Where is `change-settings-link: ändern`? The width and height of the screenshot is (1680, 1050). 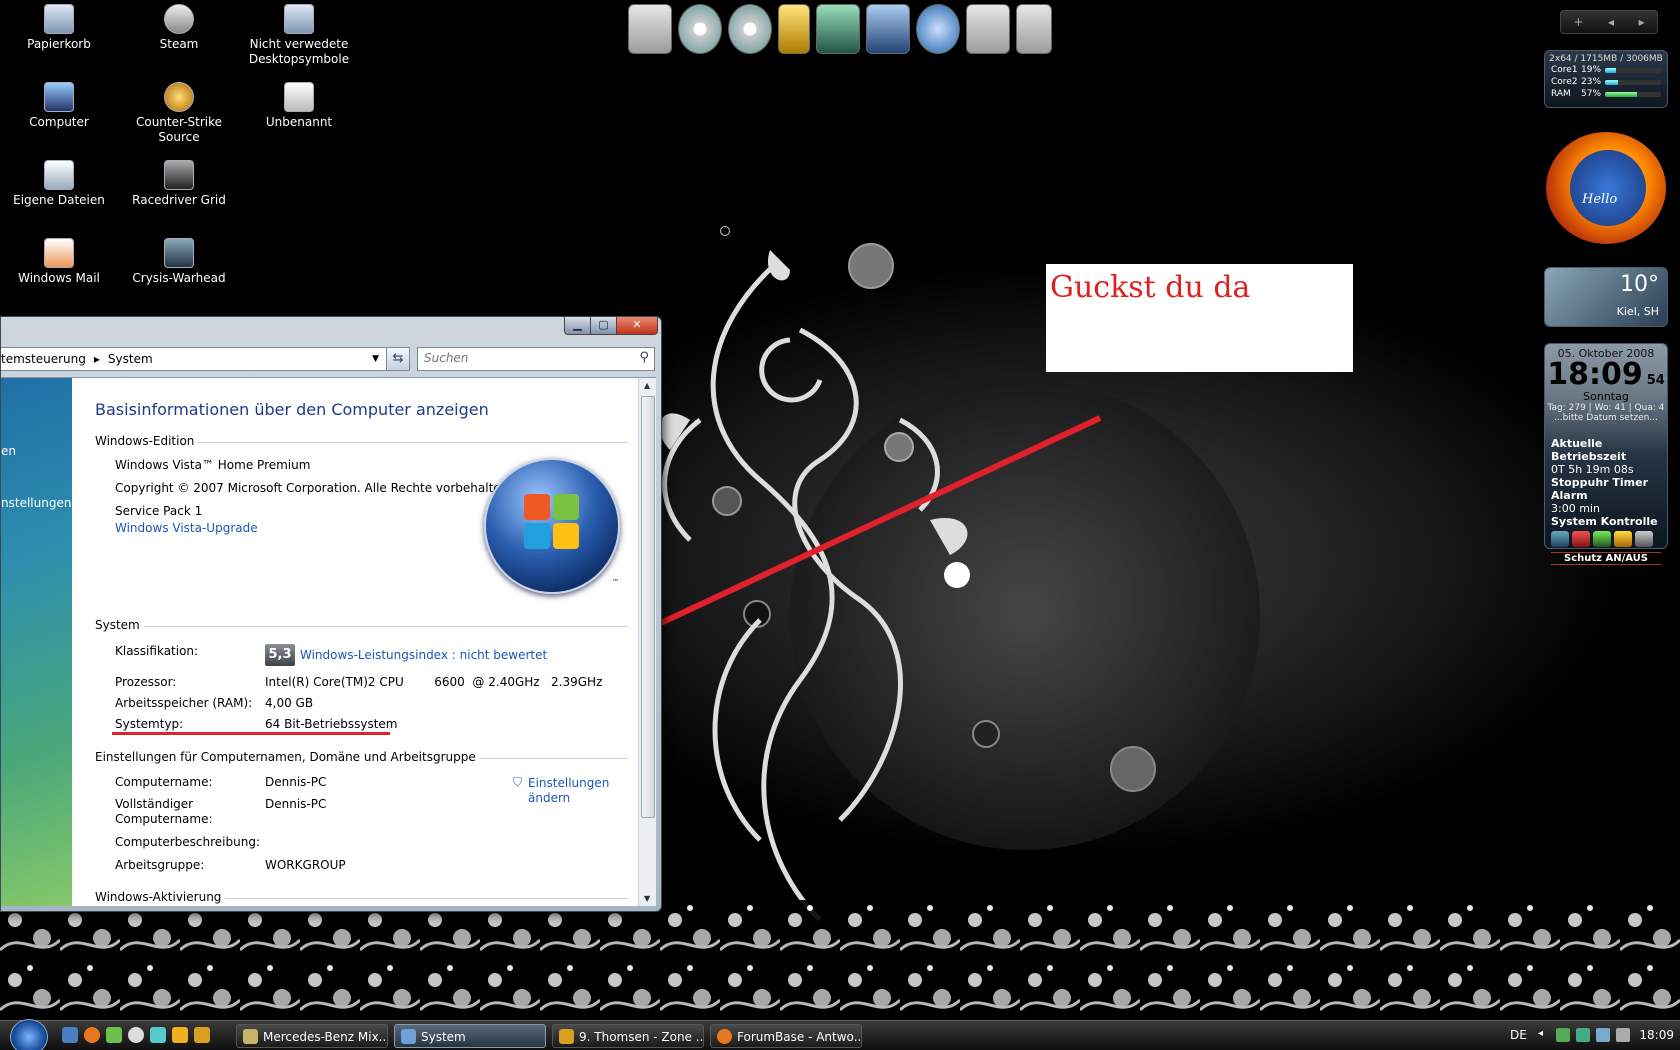 change-settings-link: ändern is located at coordinates (549, 798).